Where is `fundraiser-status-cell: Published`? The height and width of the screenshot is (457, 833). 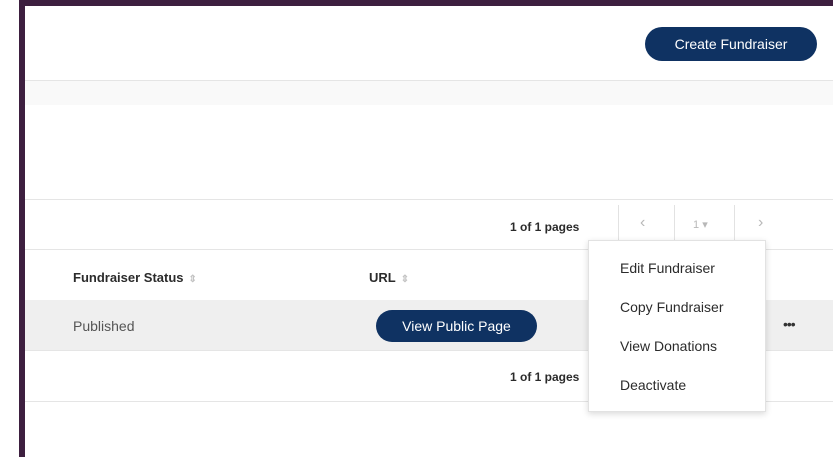
fundraiser-status-cell: Published is located at coordinates (104, 326).